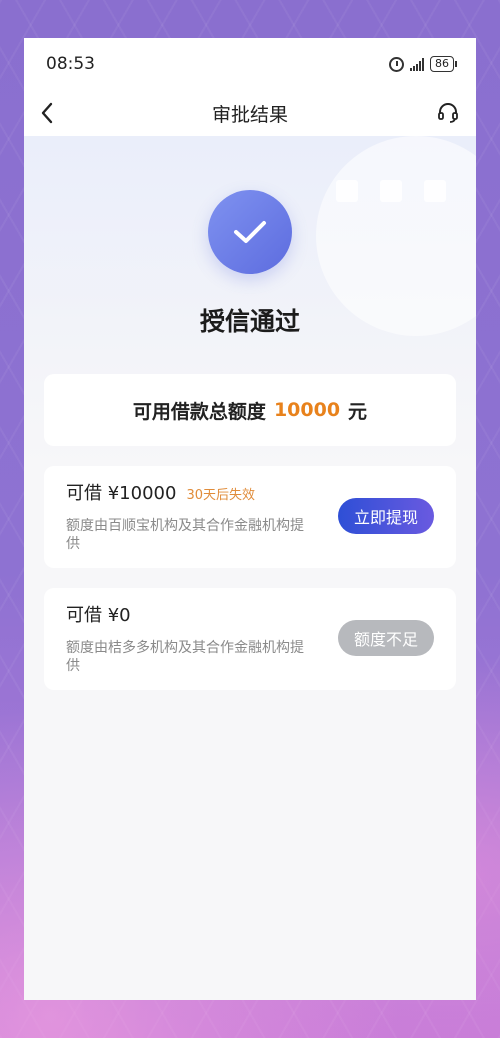 The width and height of the screenshot is (500, 1038). Describe the element at coordinates (443, 64) in the screenshot. I see `battery-icon: 86` at that location.